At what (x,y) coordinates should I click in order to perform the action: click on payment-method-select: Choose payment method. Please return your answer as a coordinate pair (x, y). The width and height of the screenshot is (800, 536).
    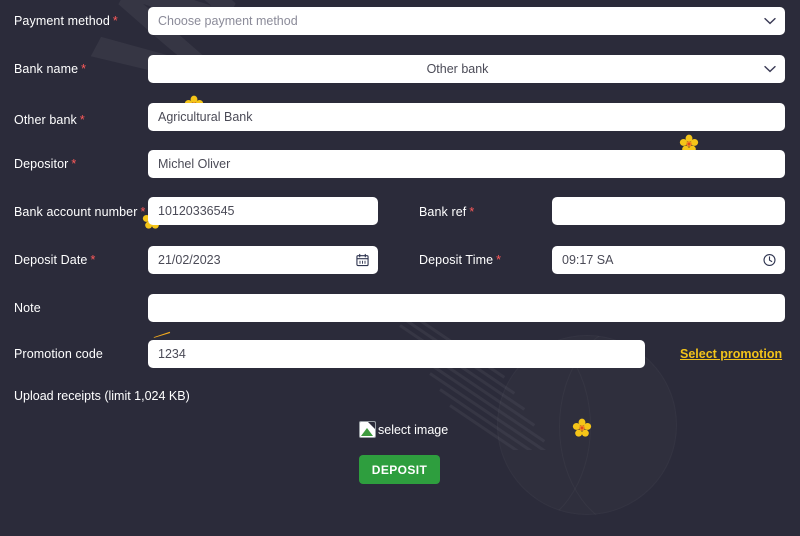
    Looking at the image, I should click on (466, 21).